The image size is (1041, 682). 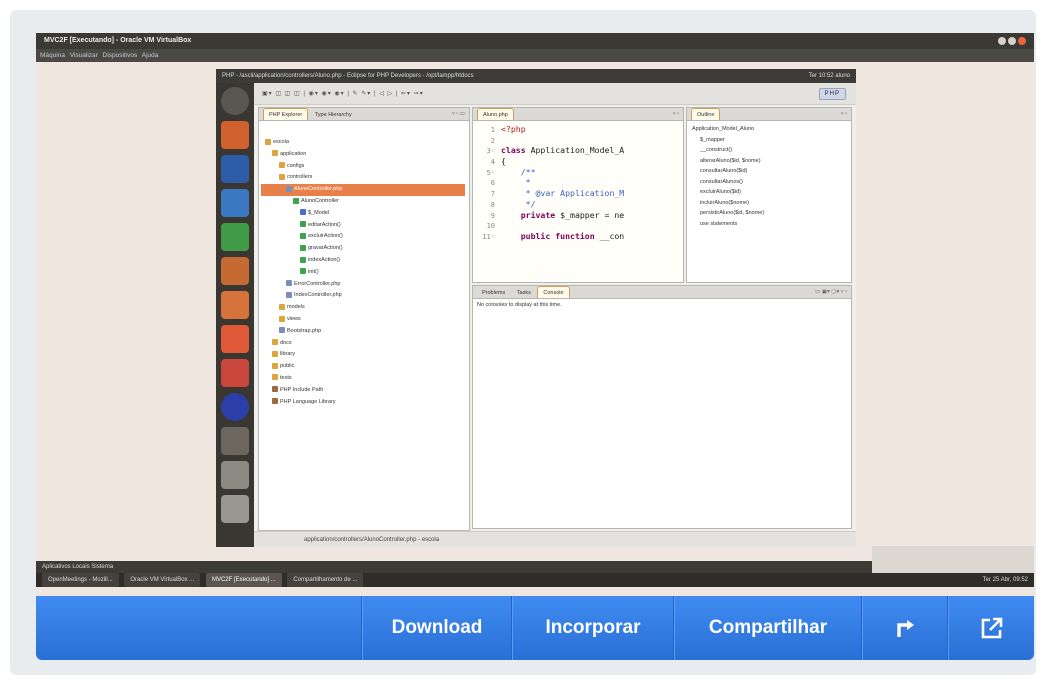 What do you see at coordinates (550, 235) in the screenshot?
I see `code-token: public function` at bounding box center [550, 235].